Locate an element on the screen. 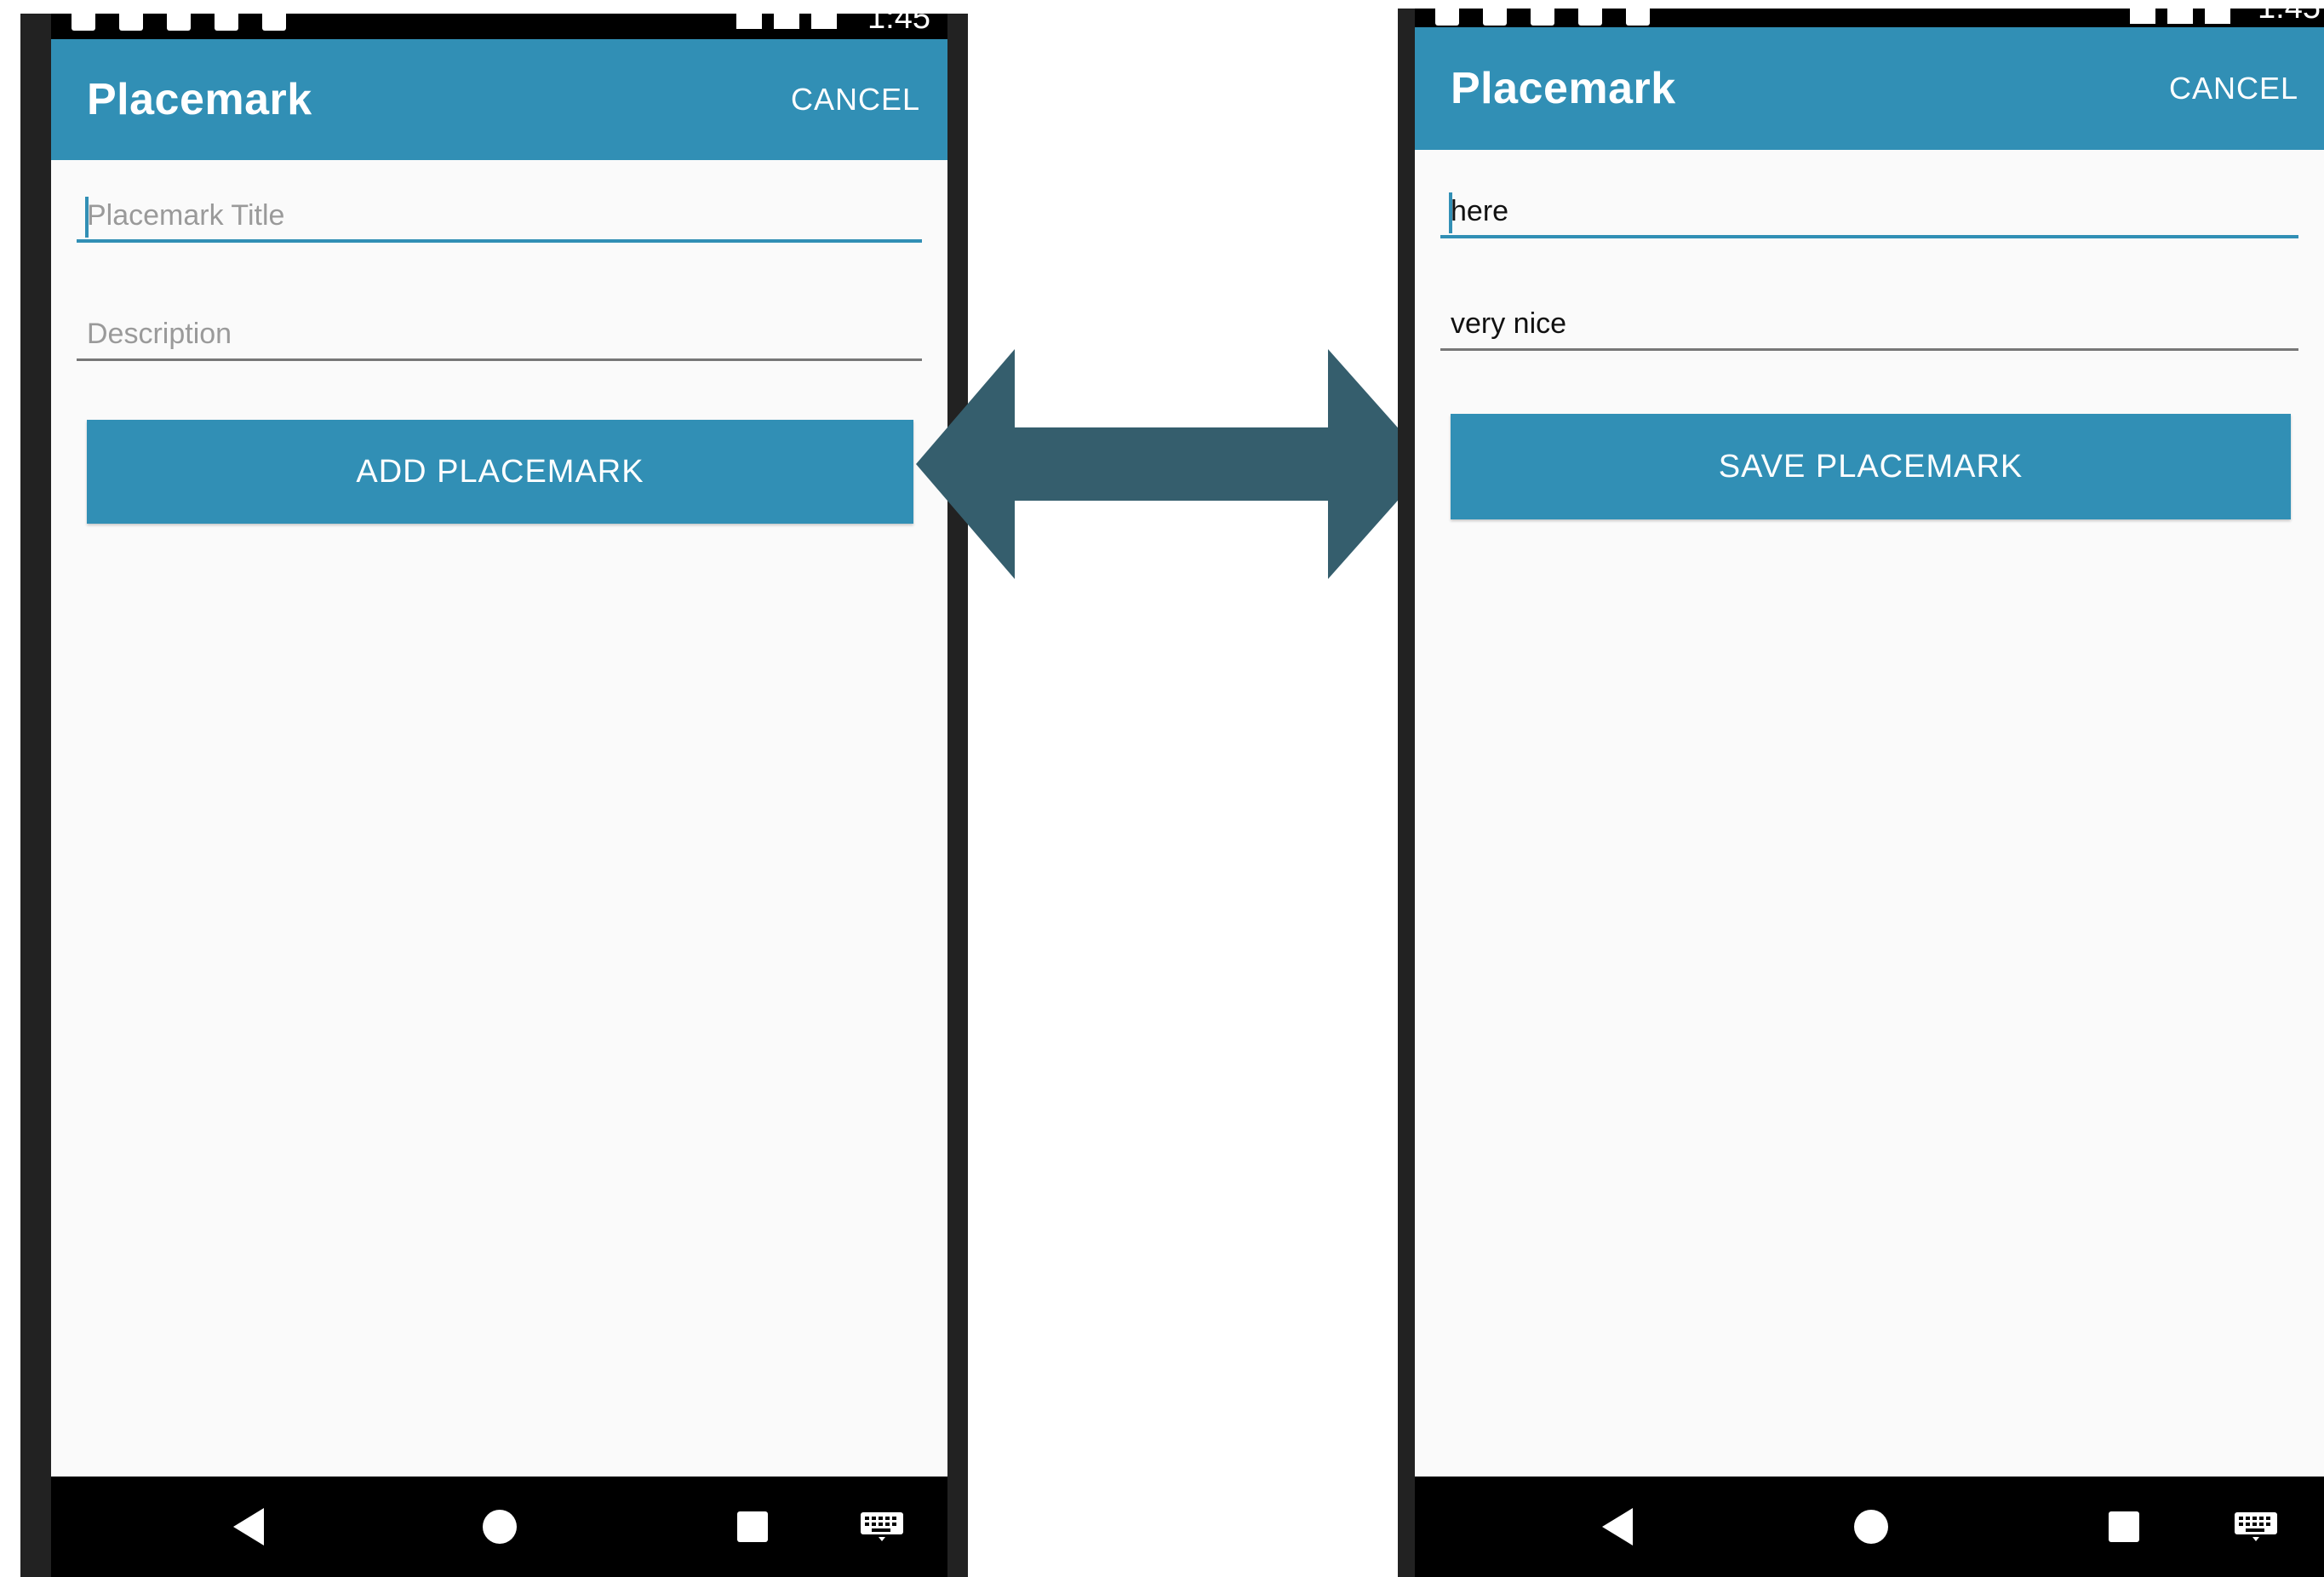  description-value: very nice is located at coordinates (1509, 323).